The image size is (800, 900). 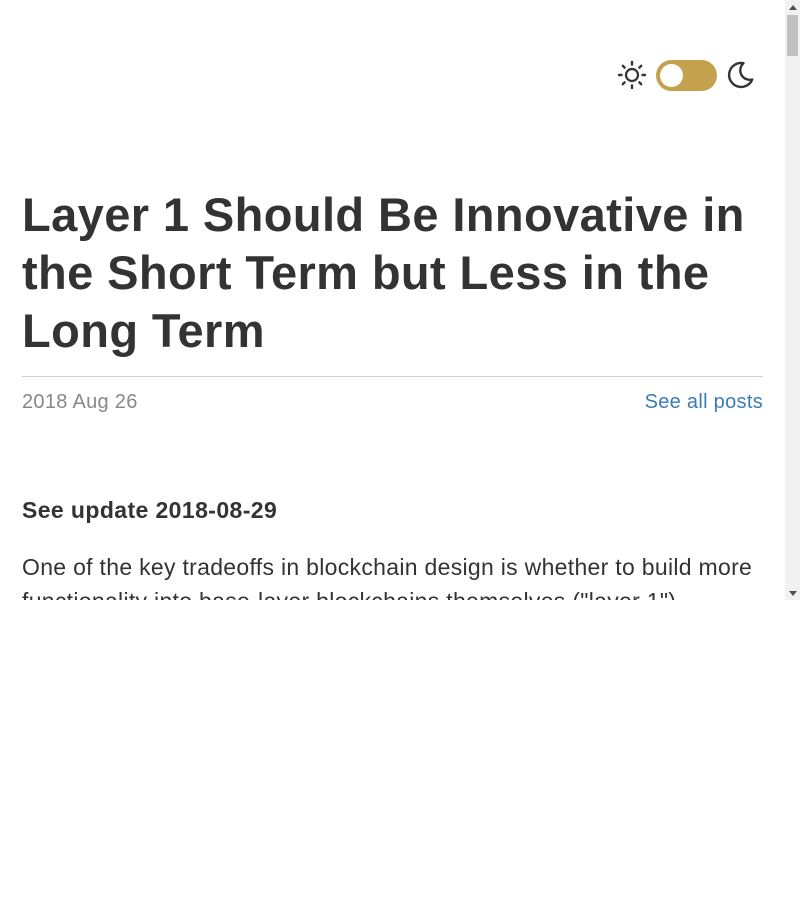 I want to click on update-heading: See update 2018-08-29, so click(x=149, y=510).